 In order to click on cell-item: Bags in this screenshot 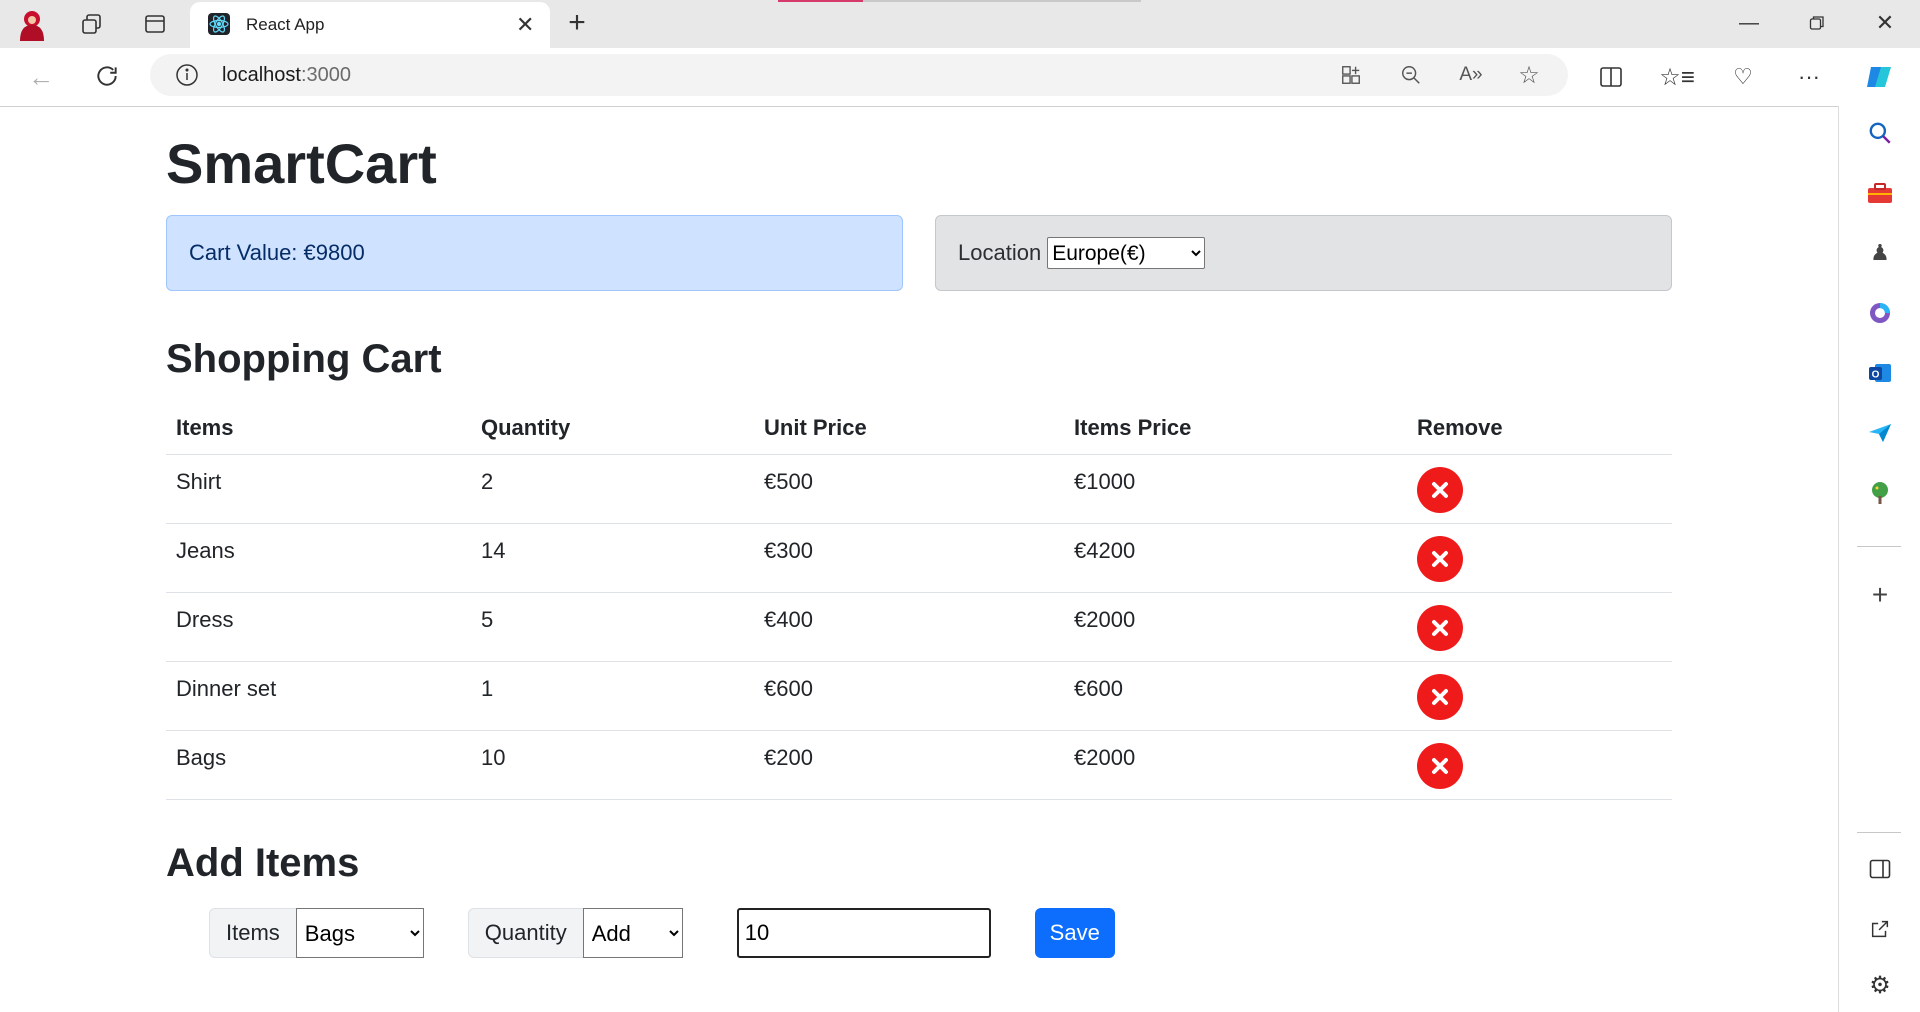, I will do `click(318, 765)`.